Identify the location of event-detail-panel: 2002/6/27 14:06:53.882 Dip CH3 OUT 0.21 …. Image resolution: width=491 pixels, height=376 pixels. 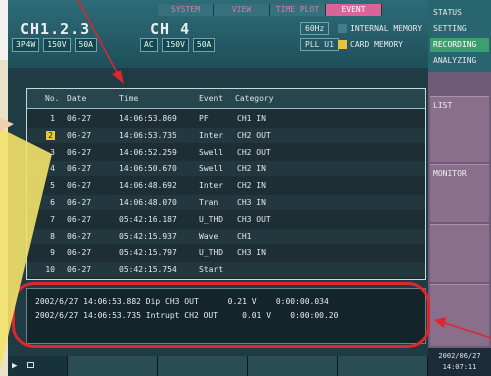
(226, 316).